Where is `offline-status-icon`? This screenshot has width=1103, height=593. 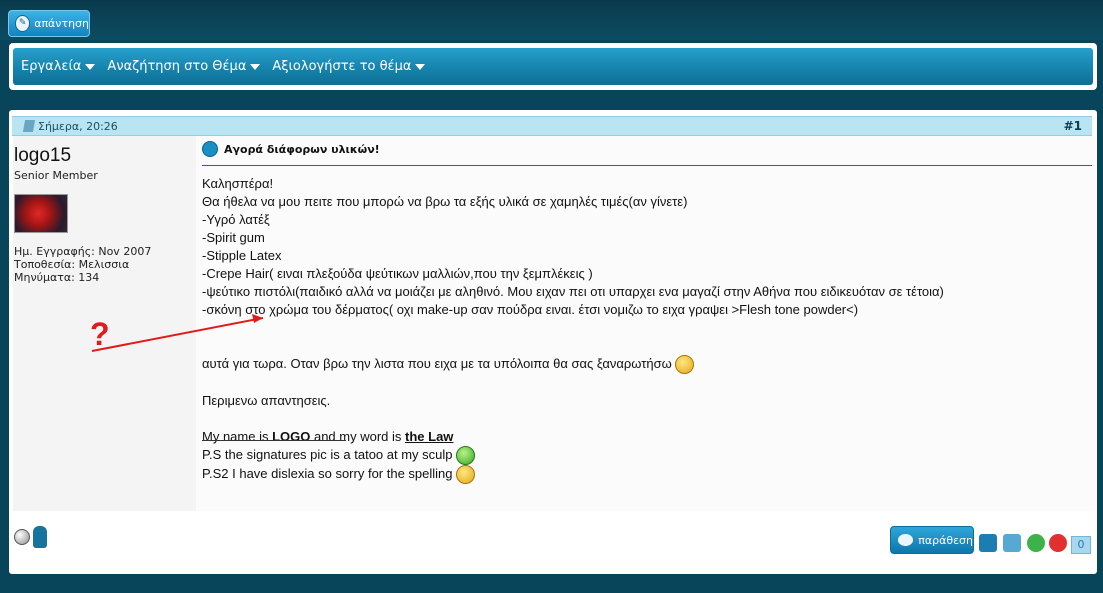 offline-status-icon is located at coordinates (22, 537).